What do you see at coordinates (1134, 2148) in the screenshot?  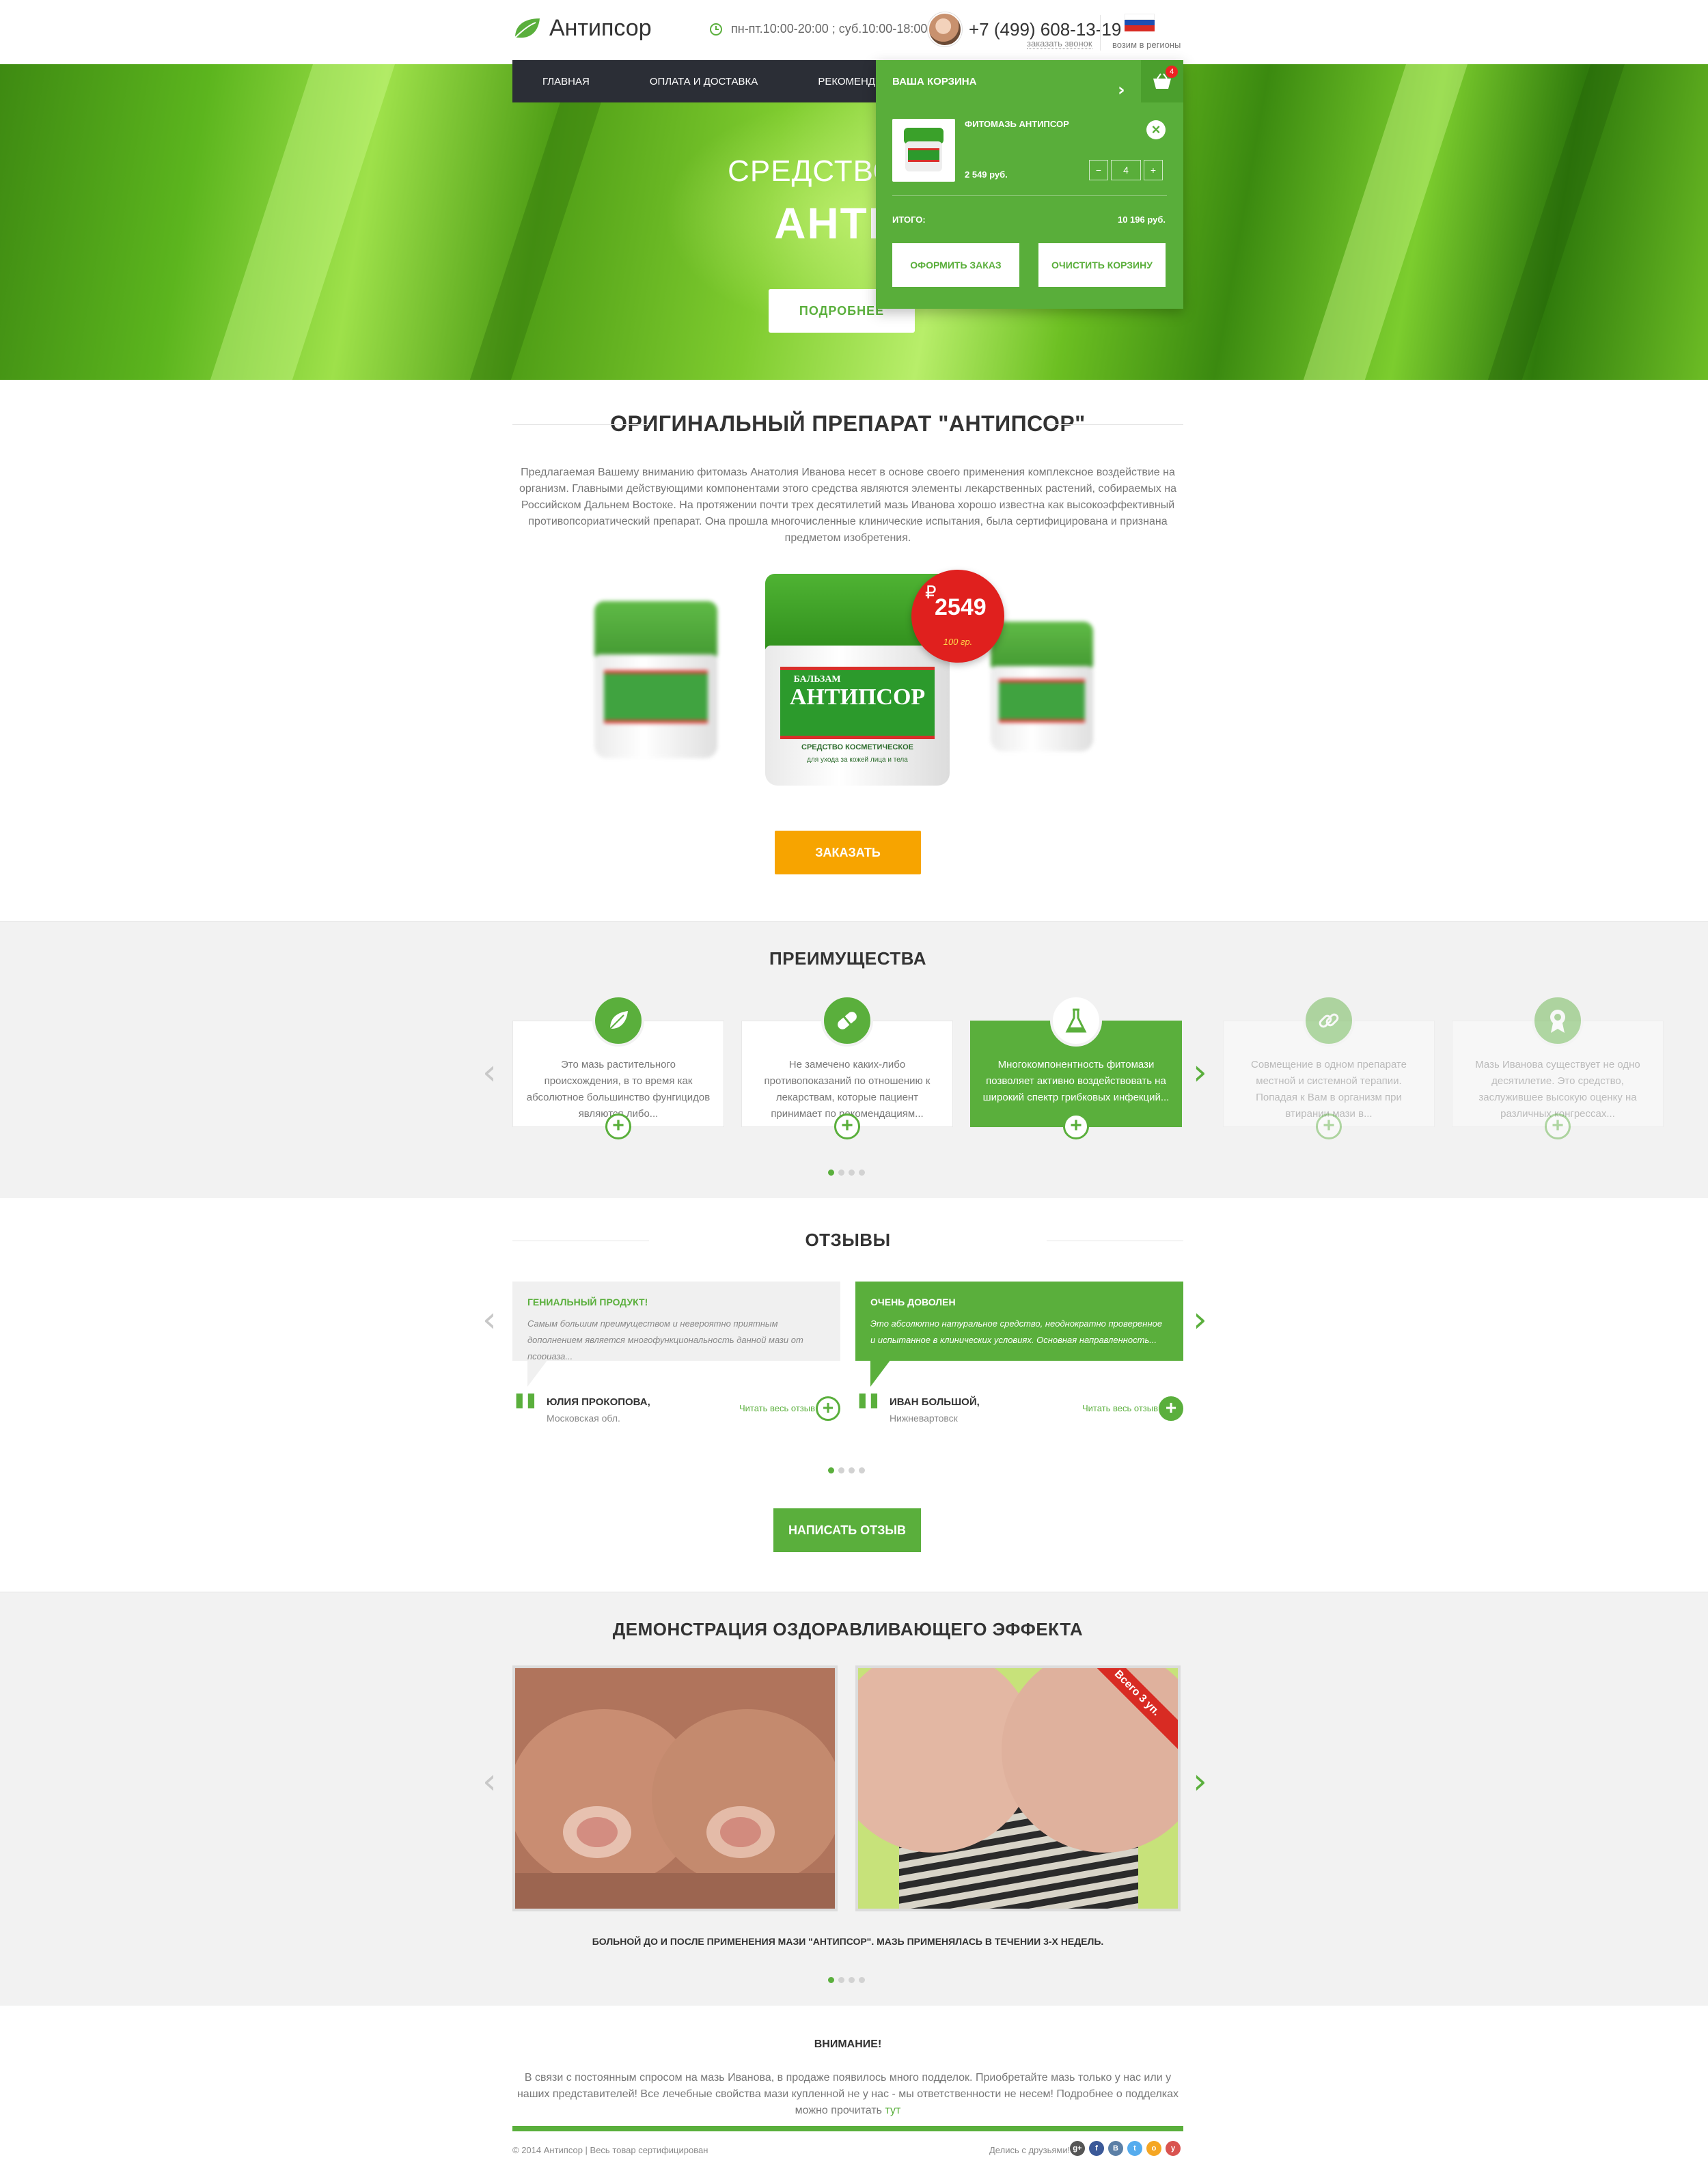 I see `twitter-icon: t` at bounding box center [1134, 2148].